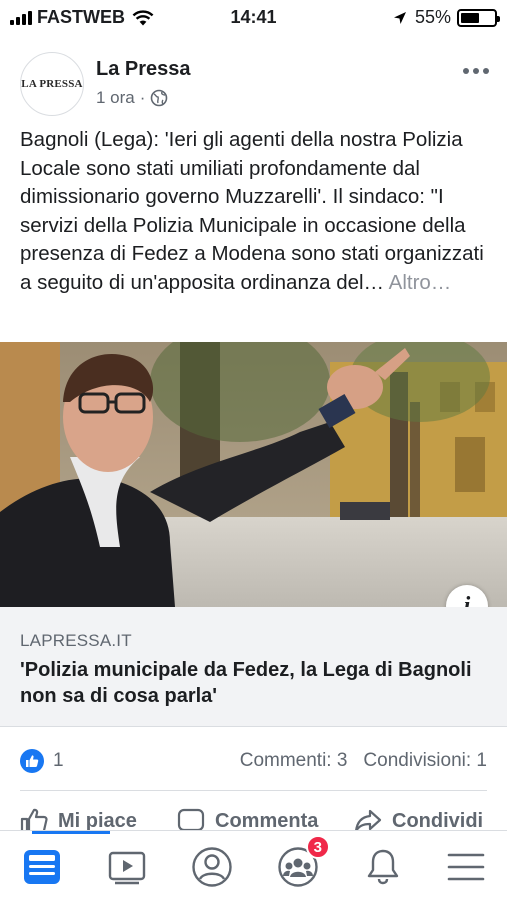 This screenshot has width=507, height=900. Describe the element at coordinates (317, 847) in the screenshot. I see `groups-notification-badge: 3` at that location.